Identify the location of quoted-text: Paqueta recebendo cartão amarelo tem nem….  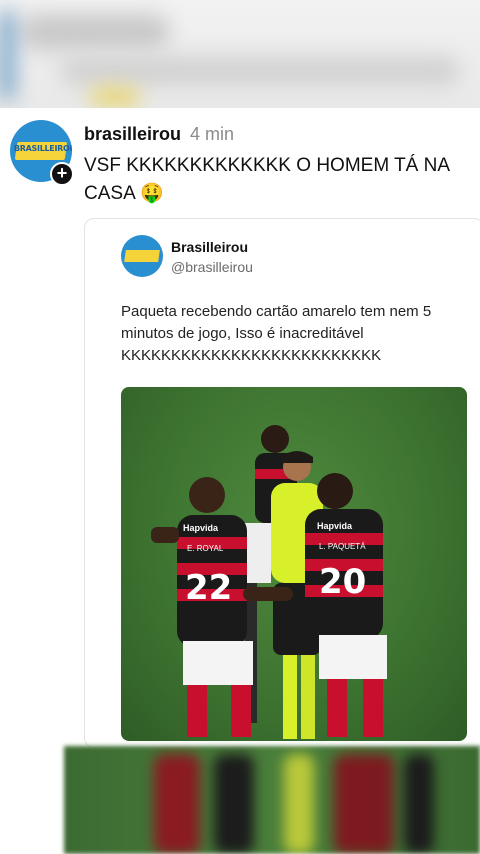
(276, 333).